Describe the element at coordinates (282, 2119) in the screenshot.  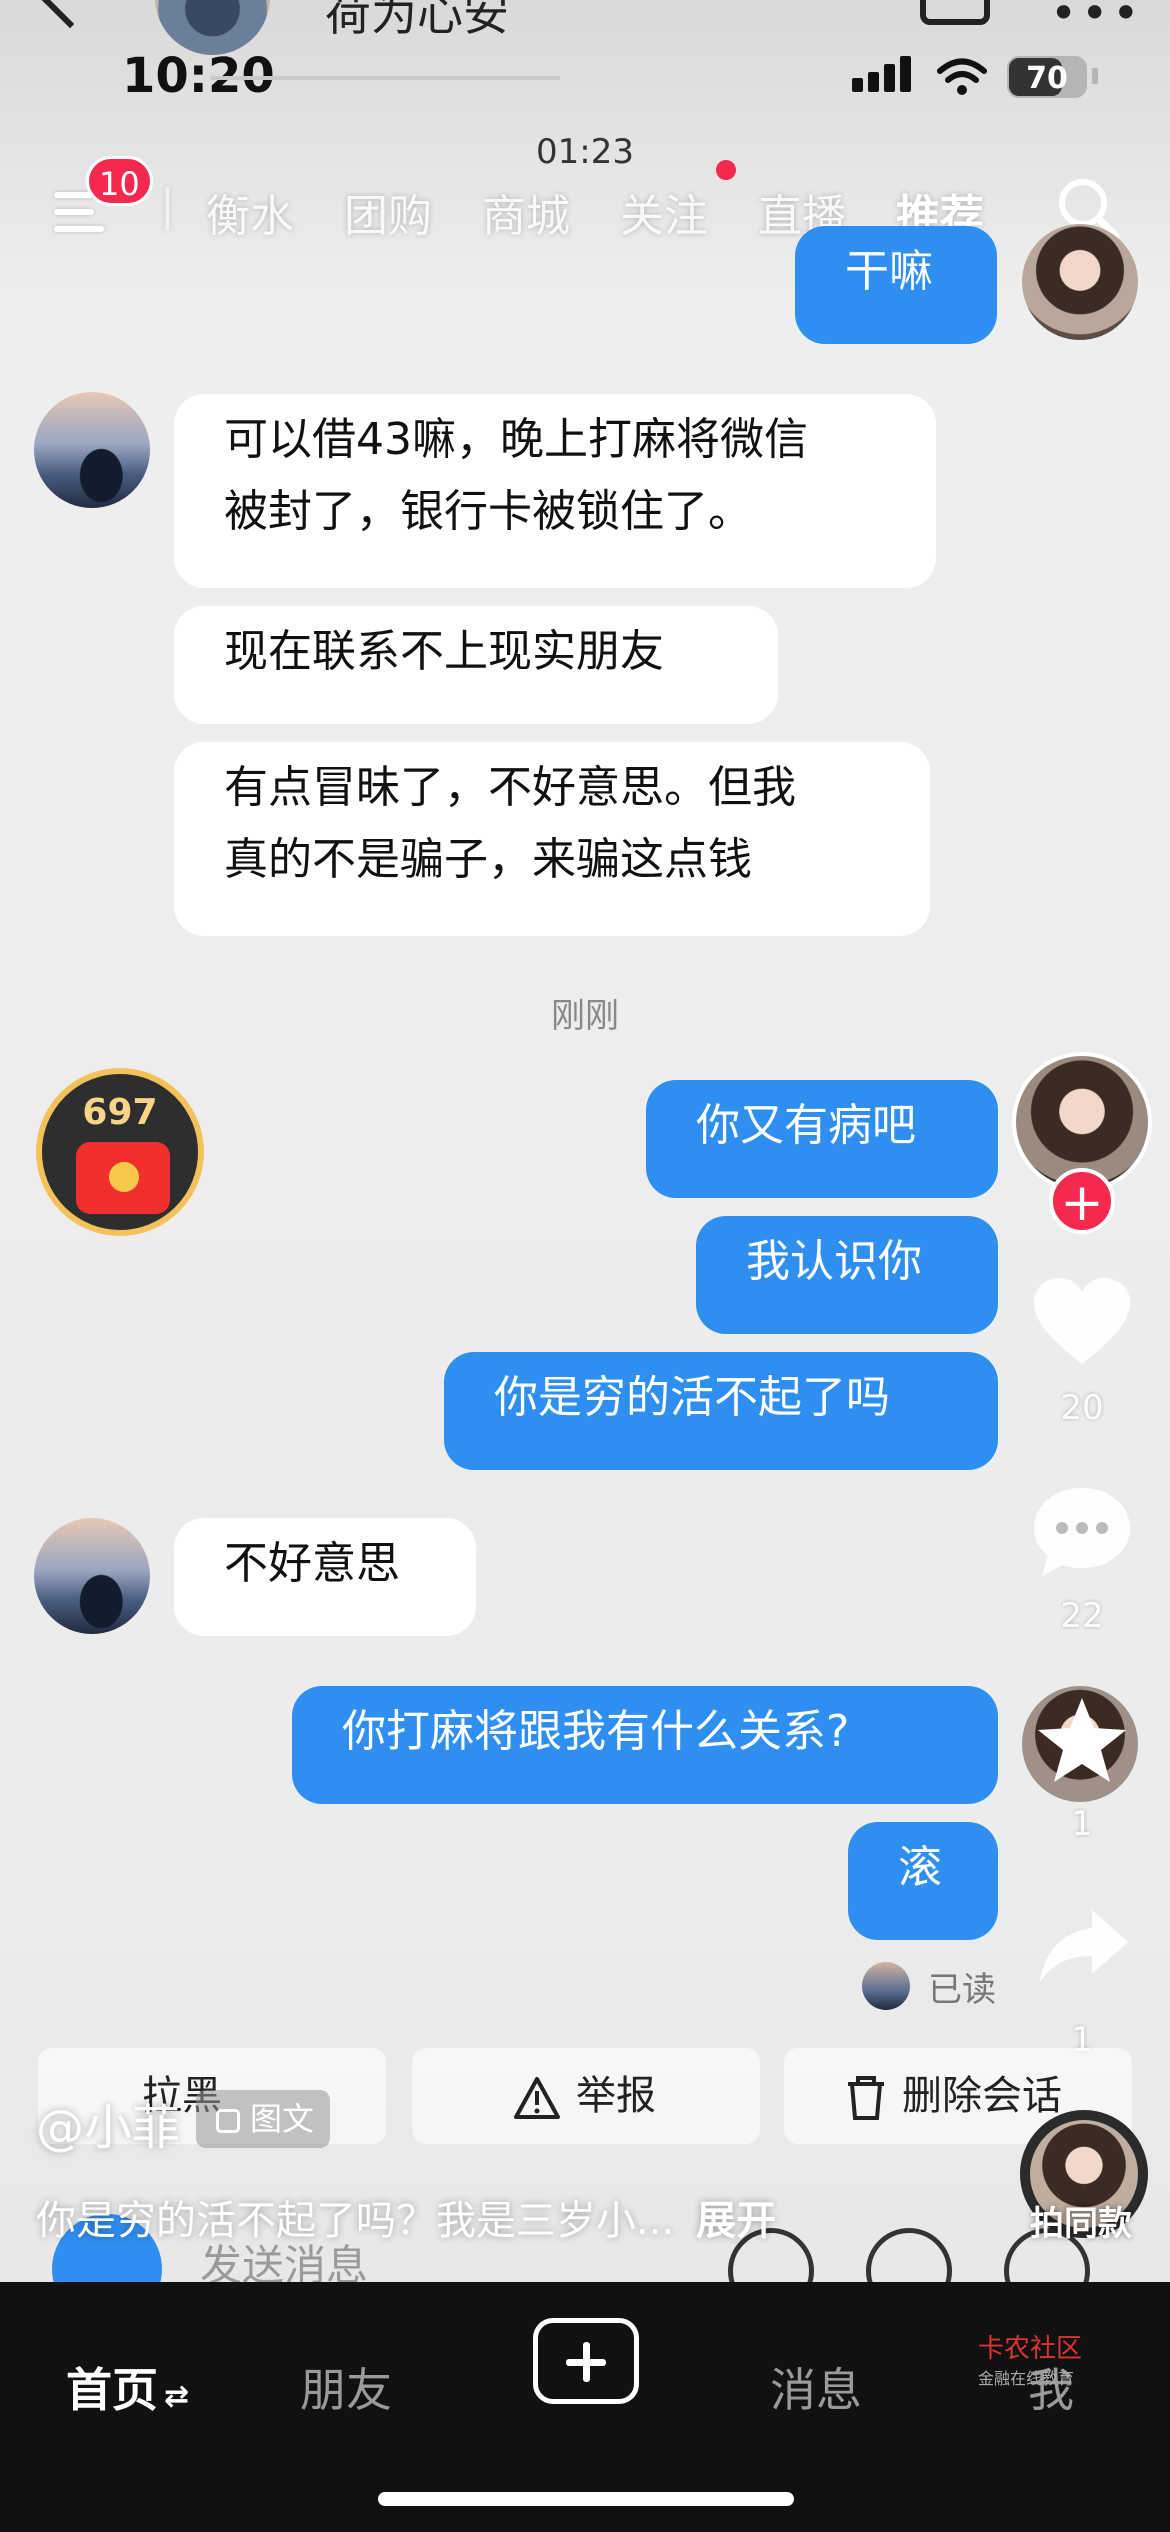
I see `post-type-label: 图文` at that location.